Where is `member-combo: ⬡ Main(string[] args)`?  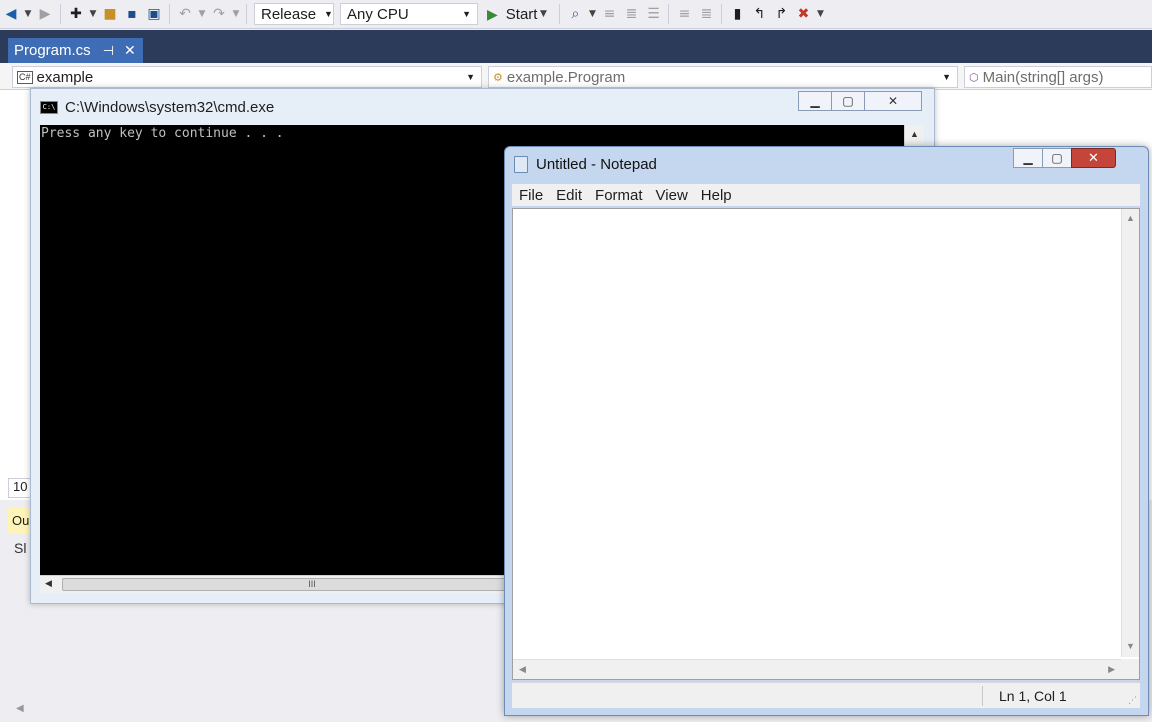 member-combo: ⬡ Main(string[] args) is located at coordinates (1058, 77).